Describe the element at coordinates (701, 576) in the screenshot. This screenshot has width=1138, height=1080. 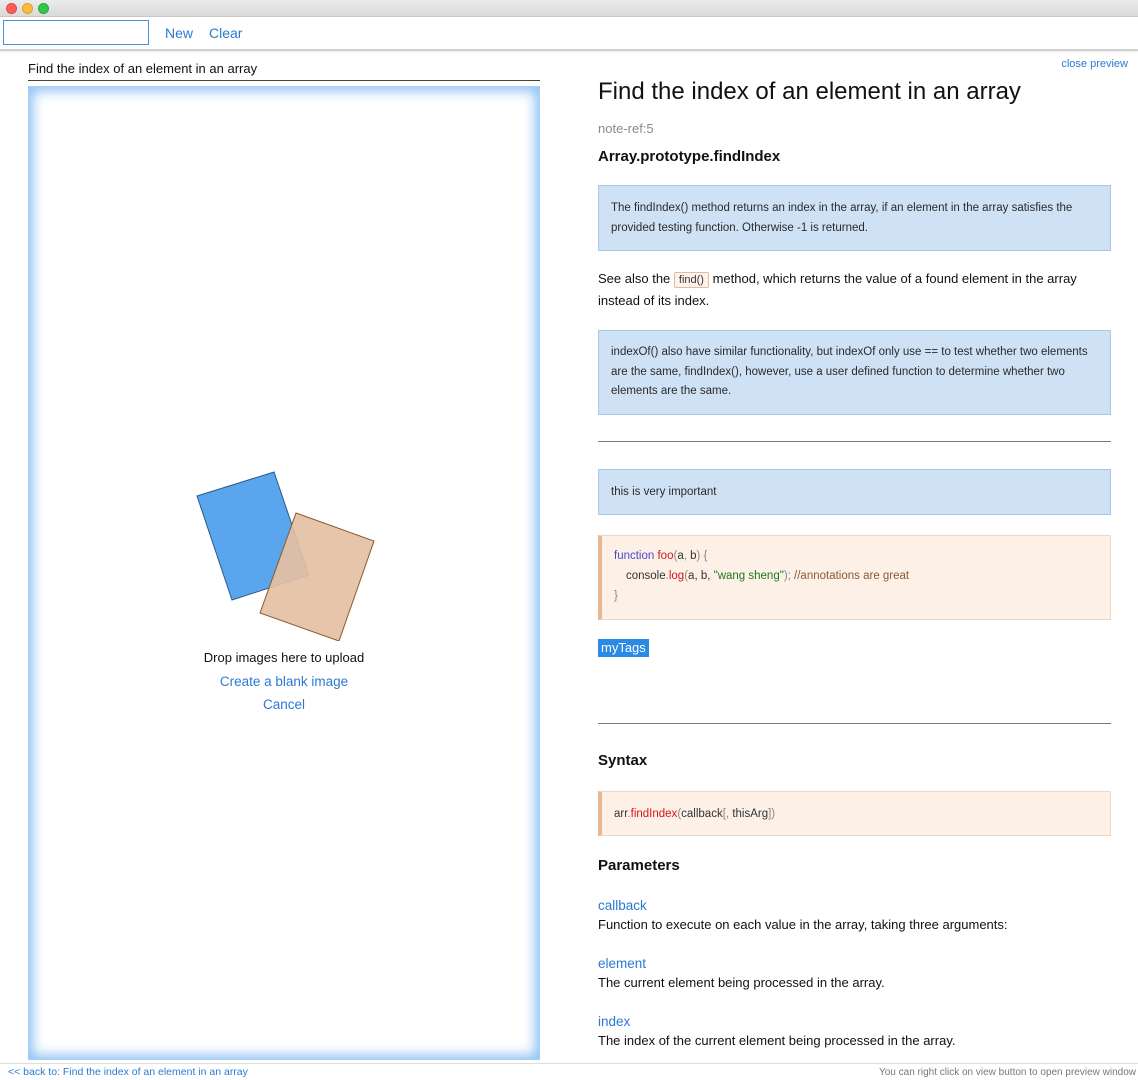
I see `code-token: a, b,` at that location.